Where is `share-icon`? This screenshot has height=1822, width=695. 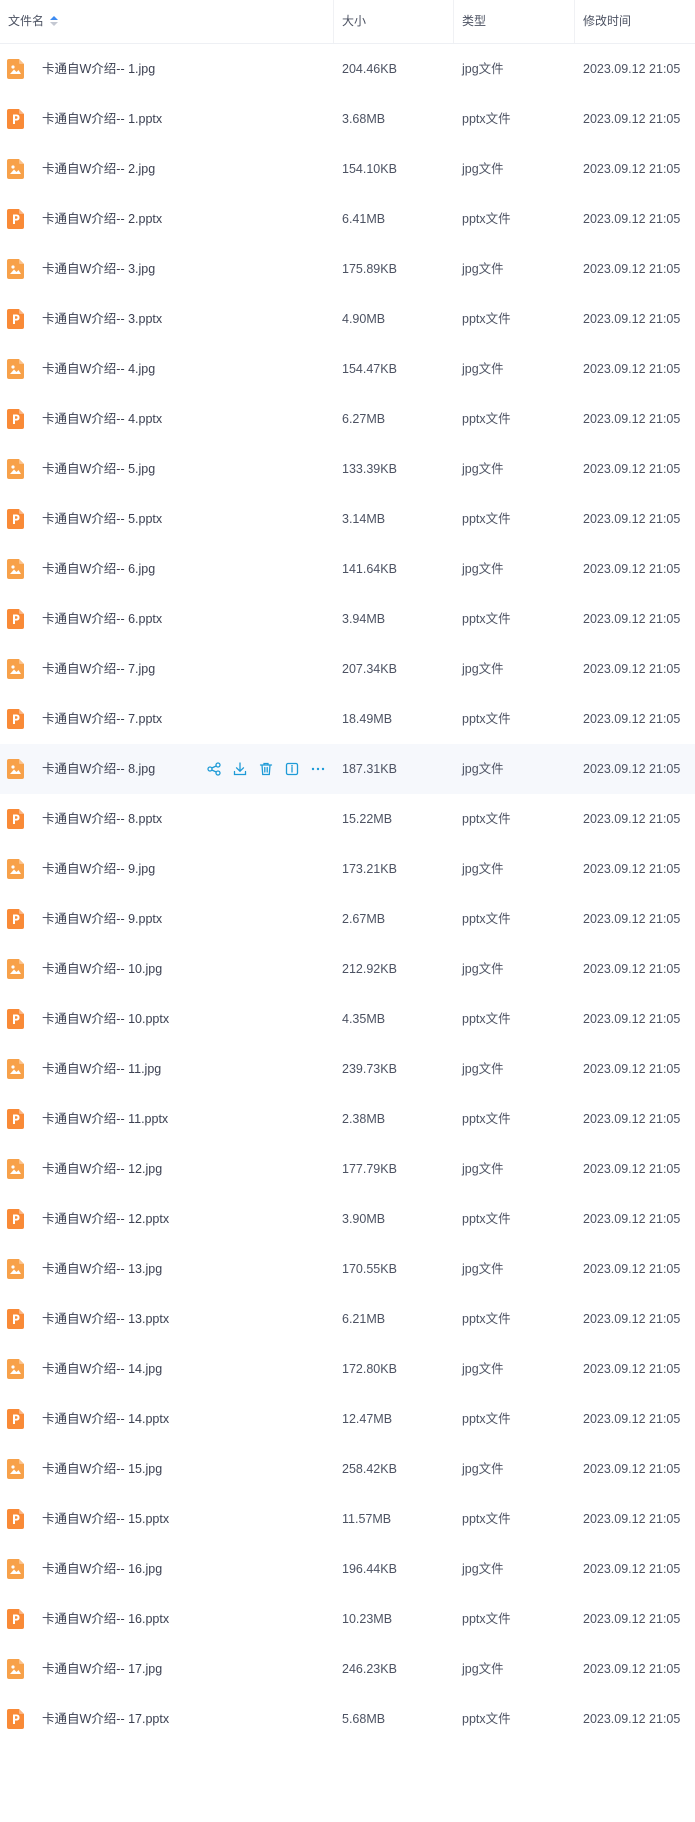
share-icon is located at coordinates (214, 769).